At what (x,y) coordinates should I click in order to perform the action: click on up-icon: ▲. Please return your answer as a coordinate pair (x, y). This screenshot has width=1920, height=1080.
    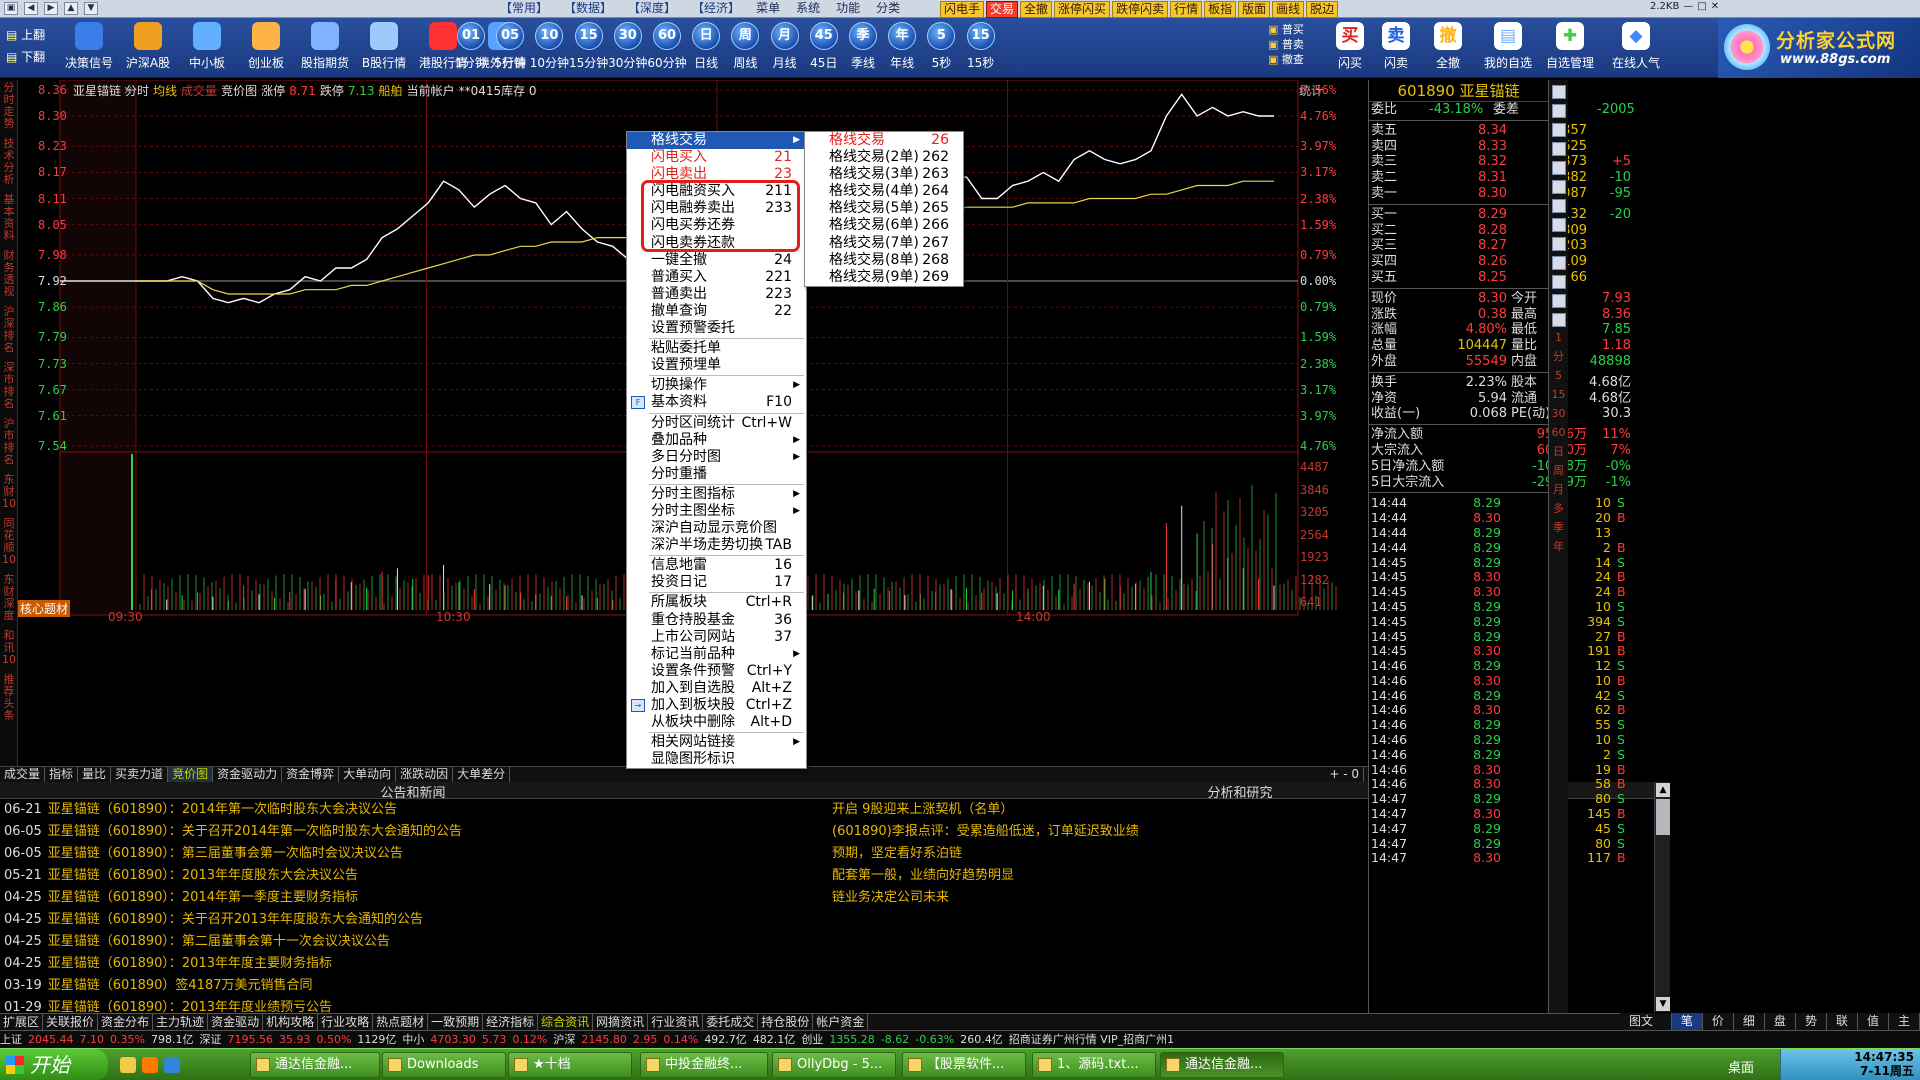
    Looking at the image, I should click on (71, 8).